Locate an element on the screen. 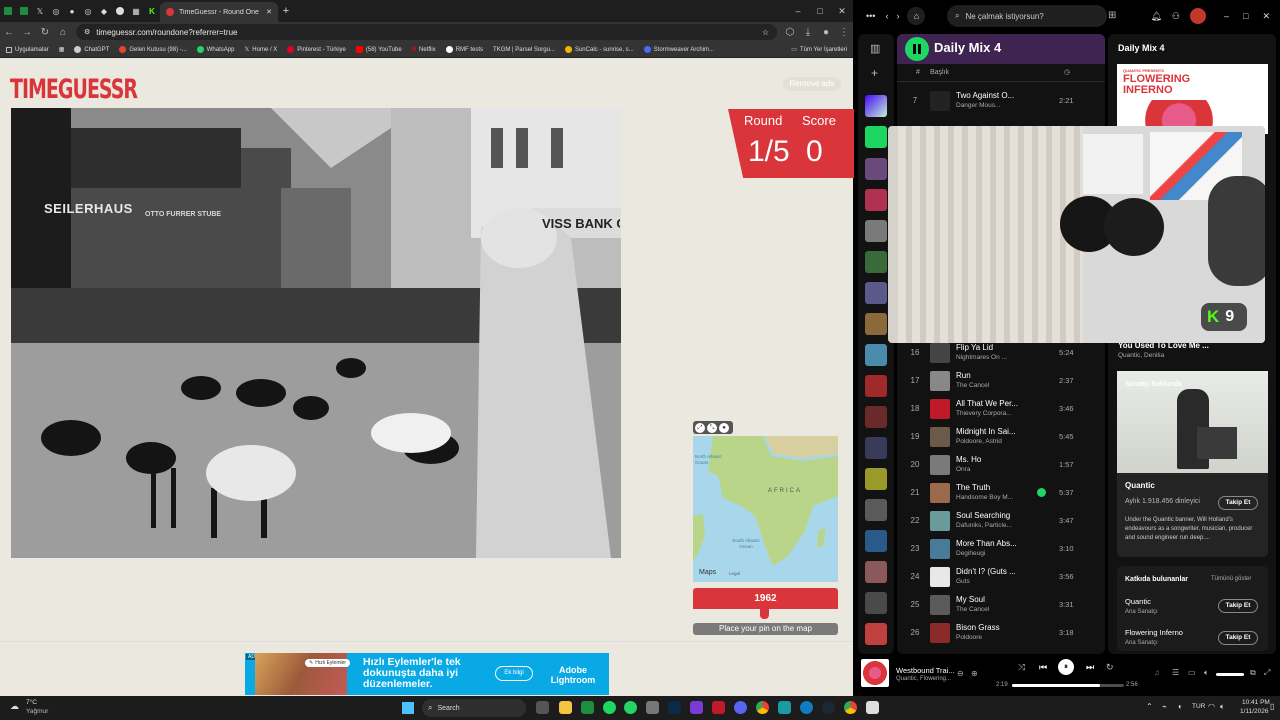 Image resolution: width=1280 pixels, height=720 pixels. chatgpt-tab-icon: ◎ is located at coordinates (56, 11).